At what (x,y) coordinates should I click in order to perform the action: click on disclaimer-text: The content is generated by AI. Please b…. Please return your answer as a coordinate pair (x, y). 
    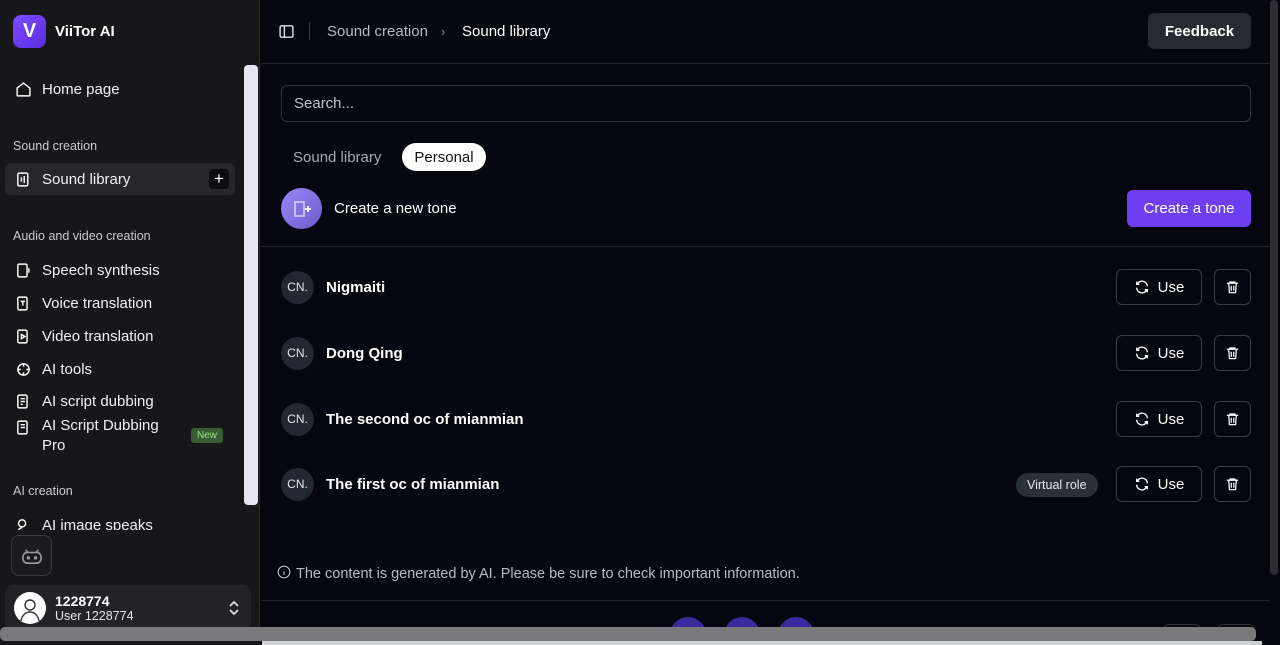
    Looking at the image, I should click on (548, 574).